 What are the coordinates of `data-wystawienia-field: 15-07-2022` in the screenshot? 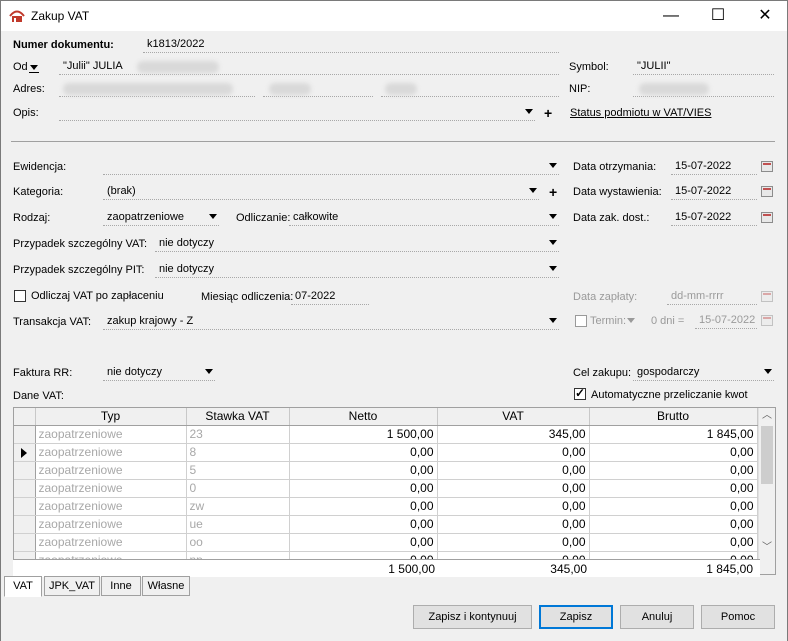 It's located at (714, 192).